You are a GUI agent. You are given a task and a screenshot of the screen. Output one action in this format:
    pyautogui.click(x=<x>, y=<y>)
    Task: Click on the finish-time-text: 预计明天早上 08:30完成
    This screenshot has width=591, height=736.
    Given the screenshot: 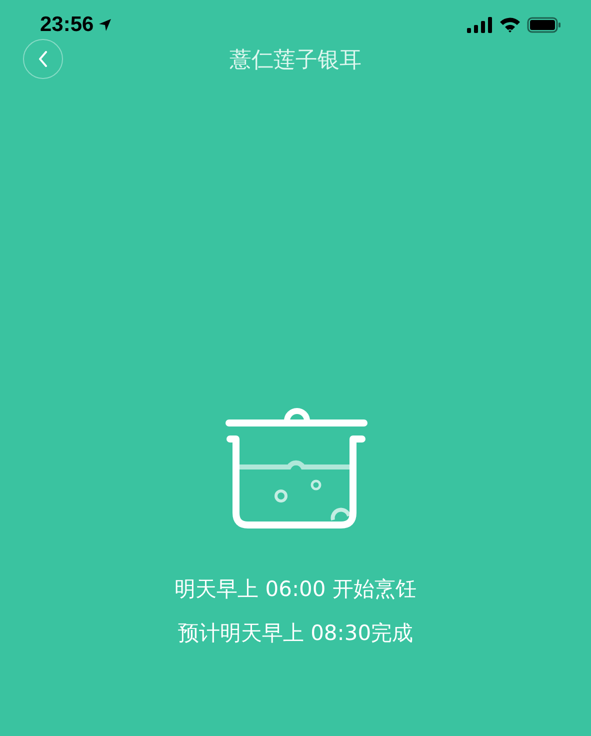 What is the action you would take?
    pyautogui.click(x=296, y=633)
    